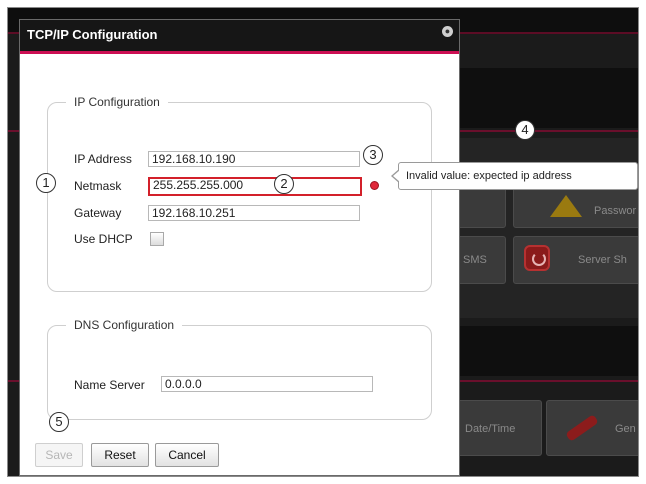  What do you see at coordinates (284, 184) in the screenshot?
I see `callout-2: 2` at bounding box center [284, 184].